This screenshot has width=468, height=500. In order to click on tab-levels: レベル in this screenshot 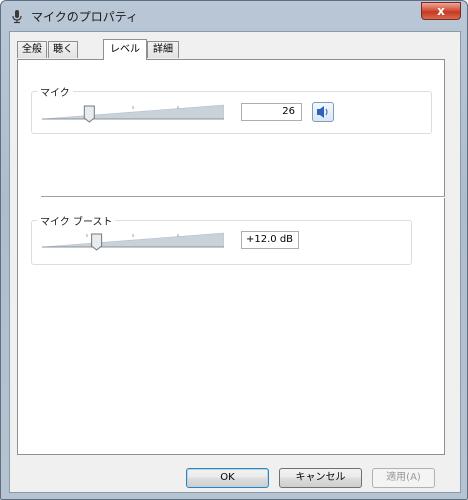, I will do `click(125, 49)`.